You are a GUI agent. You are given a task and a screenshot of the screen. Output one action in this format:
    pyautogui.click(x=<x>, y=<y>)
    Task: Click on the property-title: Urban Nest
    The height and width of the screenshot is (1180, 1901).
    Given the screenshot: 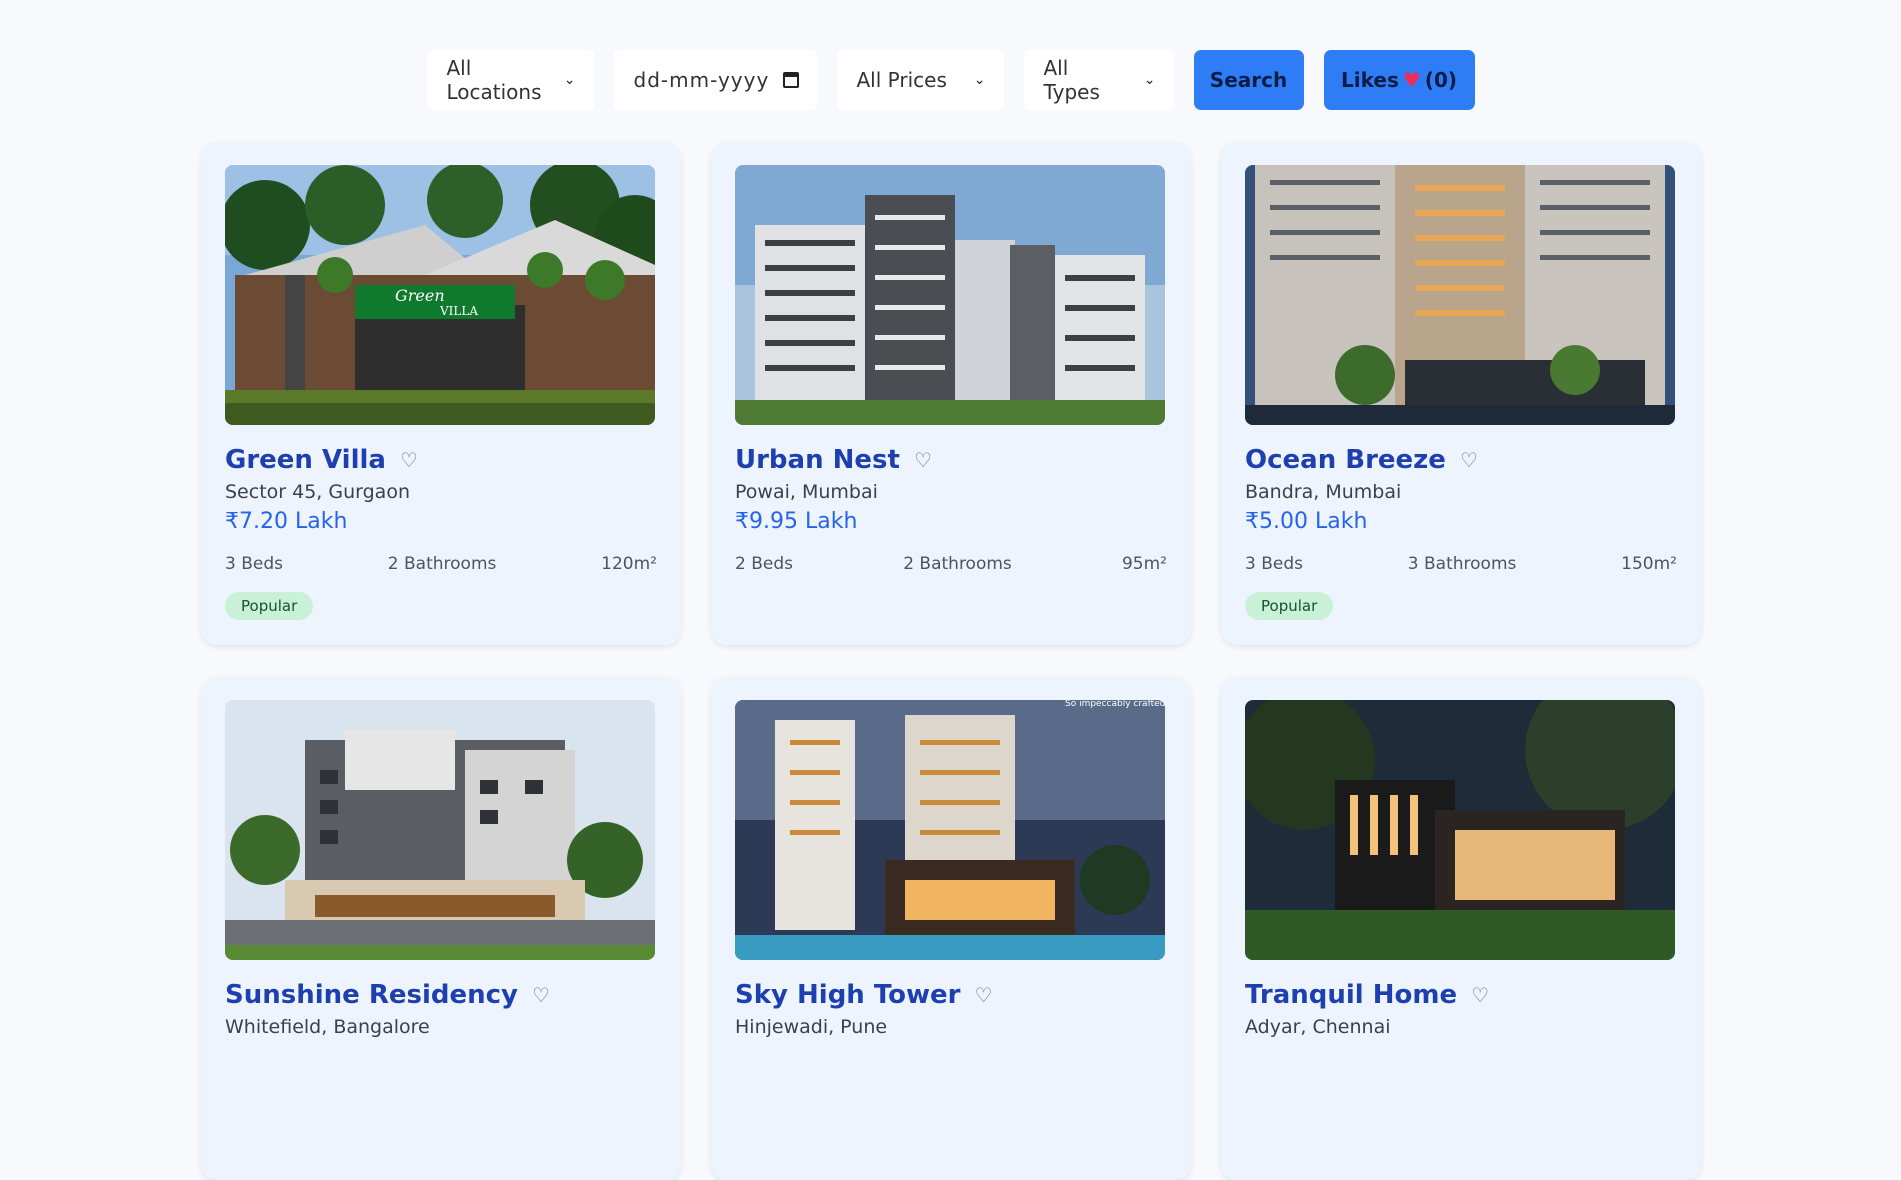 What is the action you would take?
    pyautogui.click(x=817, y=460)
    